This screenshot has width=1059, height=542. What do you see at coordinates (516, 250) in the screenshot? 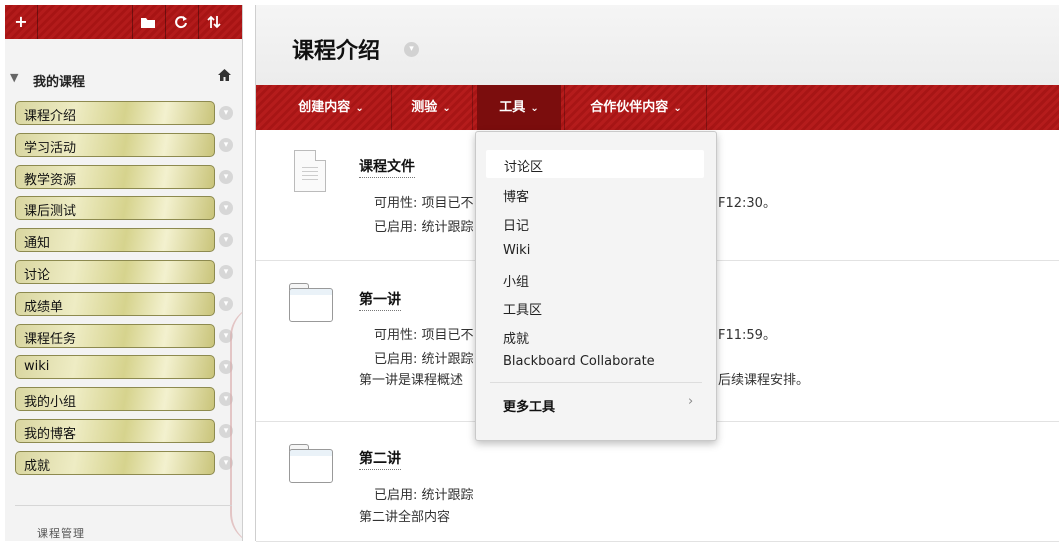
I see `menu-item-wiki: Wiki` at bounding box center [516, 250].